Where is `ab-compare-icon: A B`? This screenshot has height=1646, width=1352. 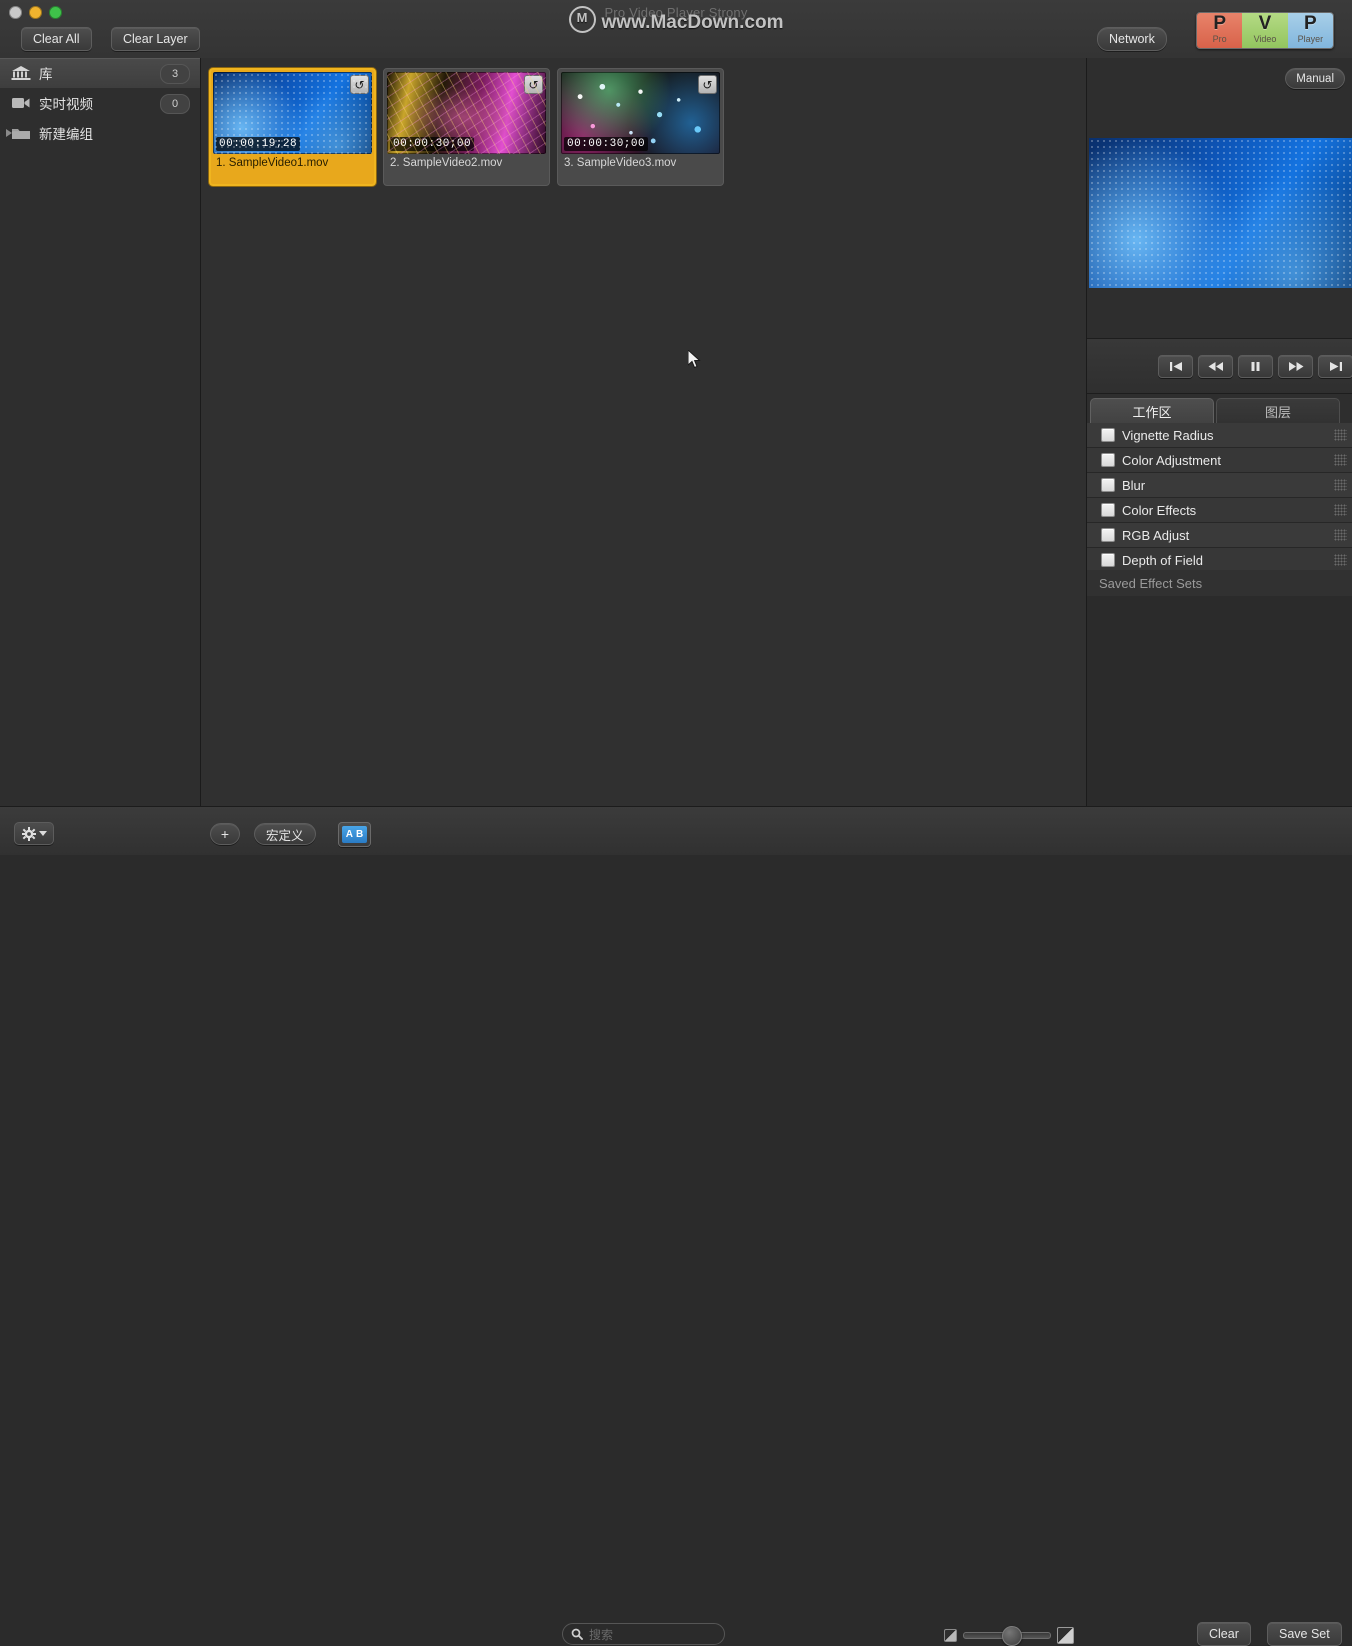 ab-compare-icon: A B is located at coordinates (354, 834).